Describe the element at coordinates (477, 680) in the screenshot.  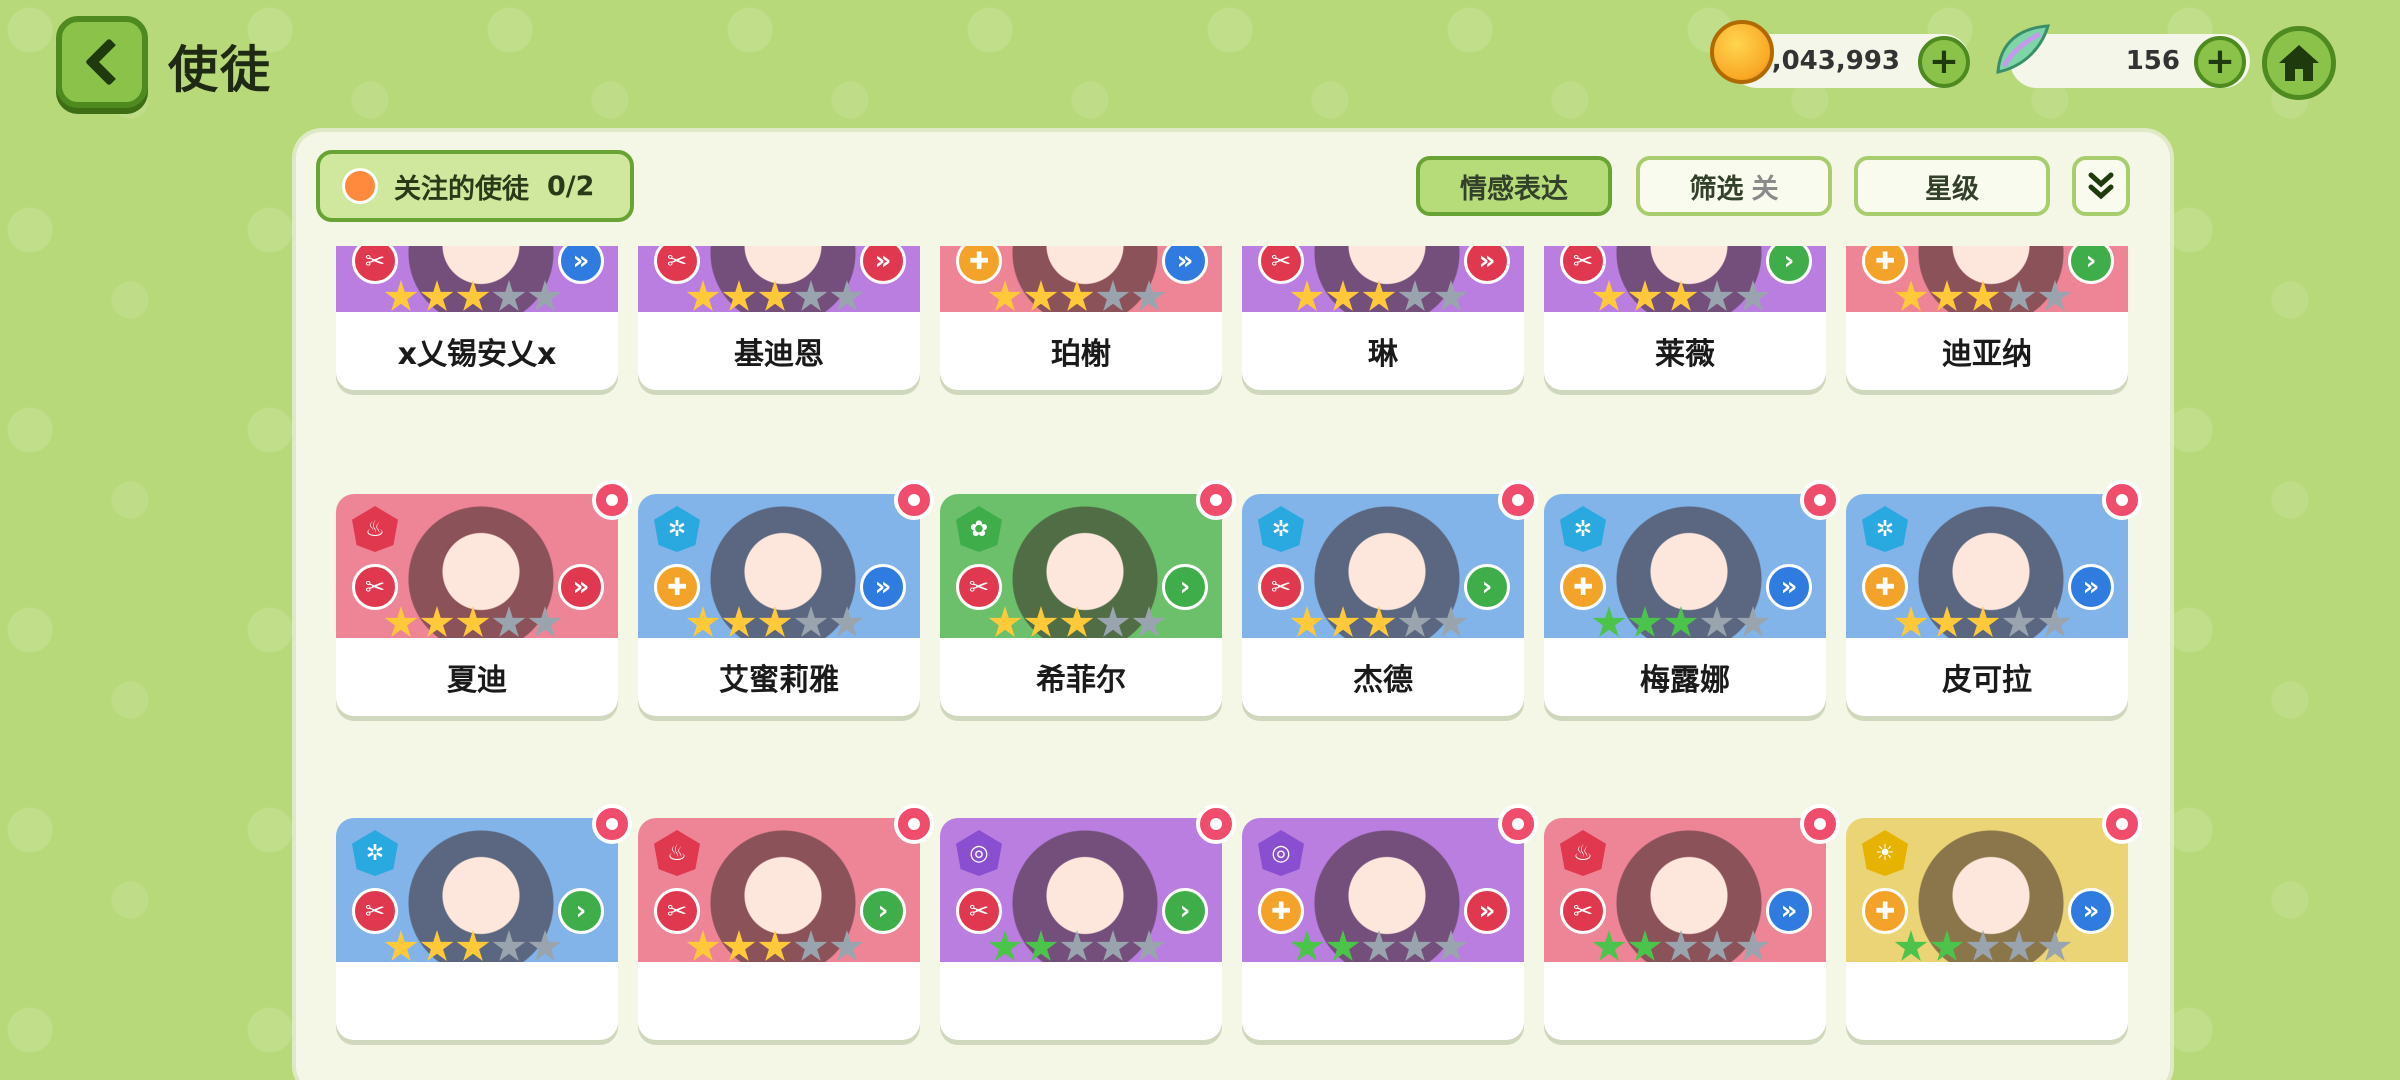
I see `apostle-name: 夏迪` at that location.